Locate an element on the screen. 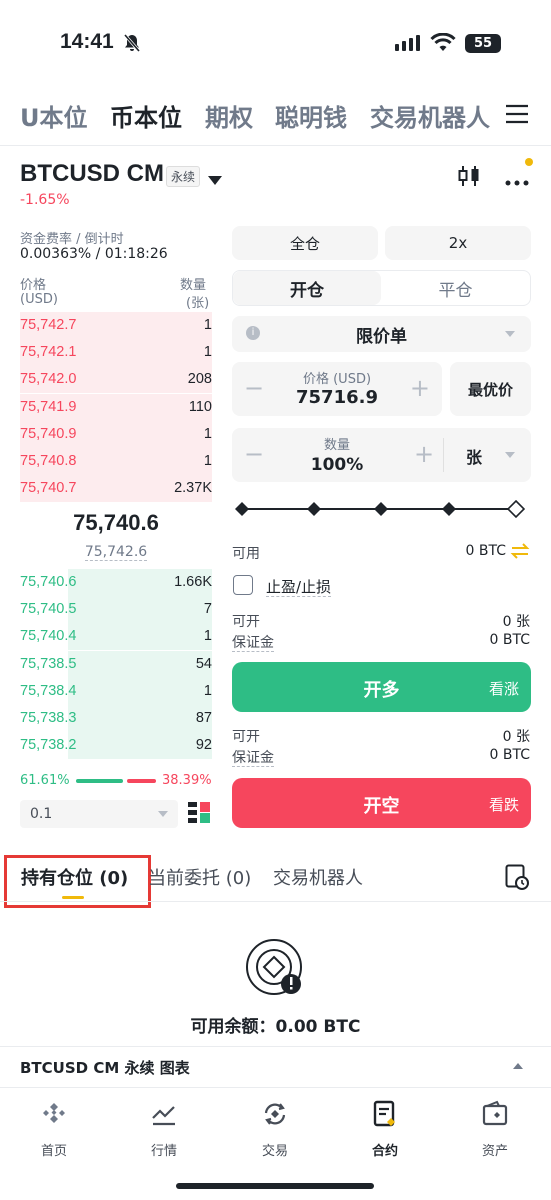 The image size is (551, 1200). nav-futures-label: 合约 is located at coordinates (384, 1151).